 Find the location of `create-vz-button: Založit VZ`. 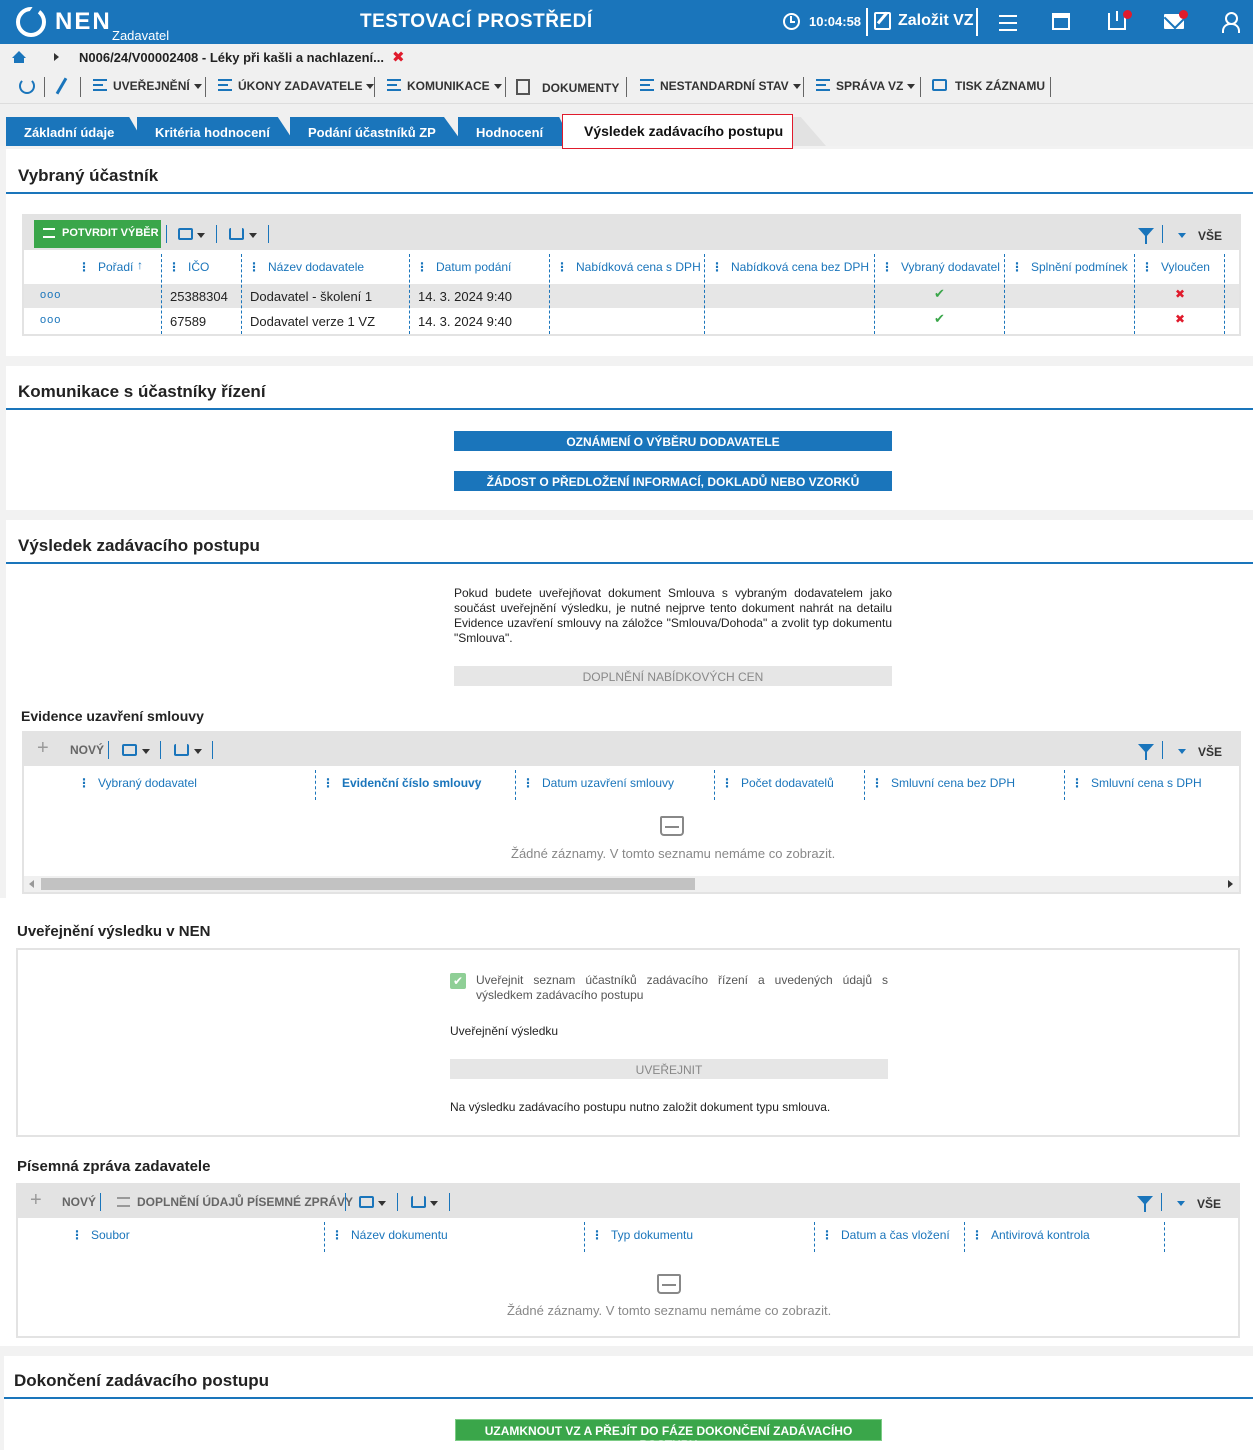

create-vz-button: Založit VZ is located at coordinates (936, 21).